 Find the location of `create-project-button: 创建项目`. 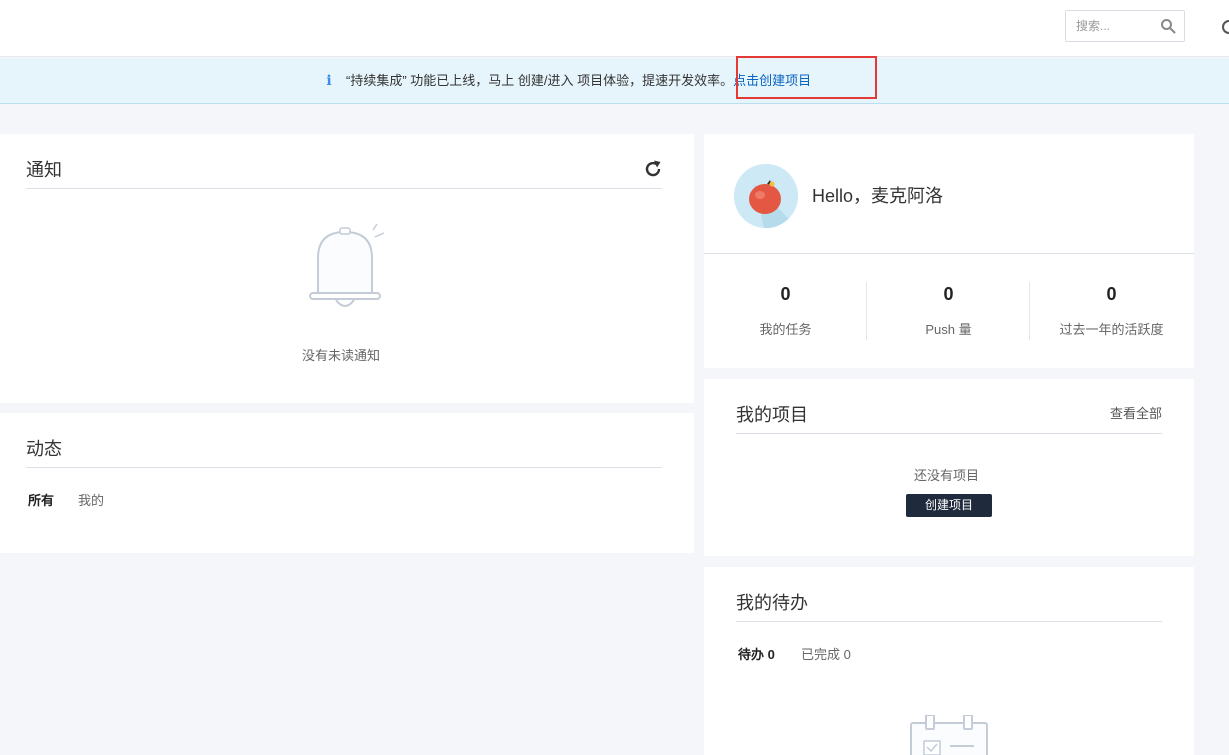

create-project-button: 创建项目 is located at coordinates (949, 505).